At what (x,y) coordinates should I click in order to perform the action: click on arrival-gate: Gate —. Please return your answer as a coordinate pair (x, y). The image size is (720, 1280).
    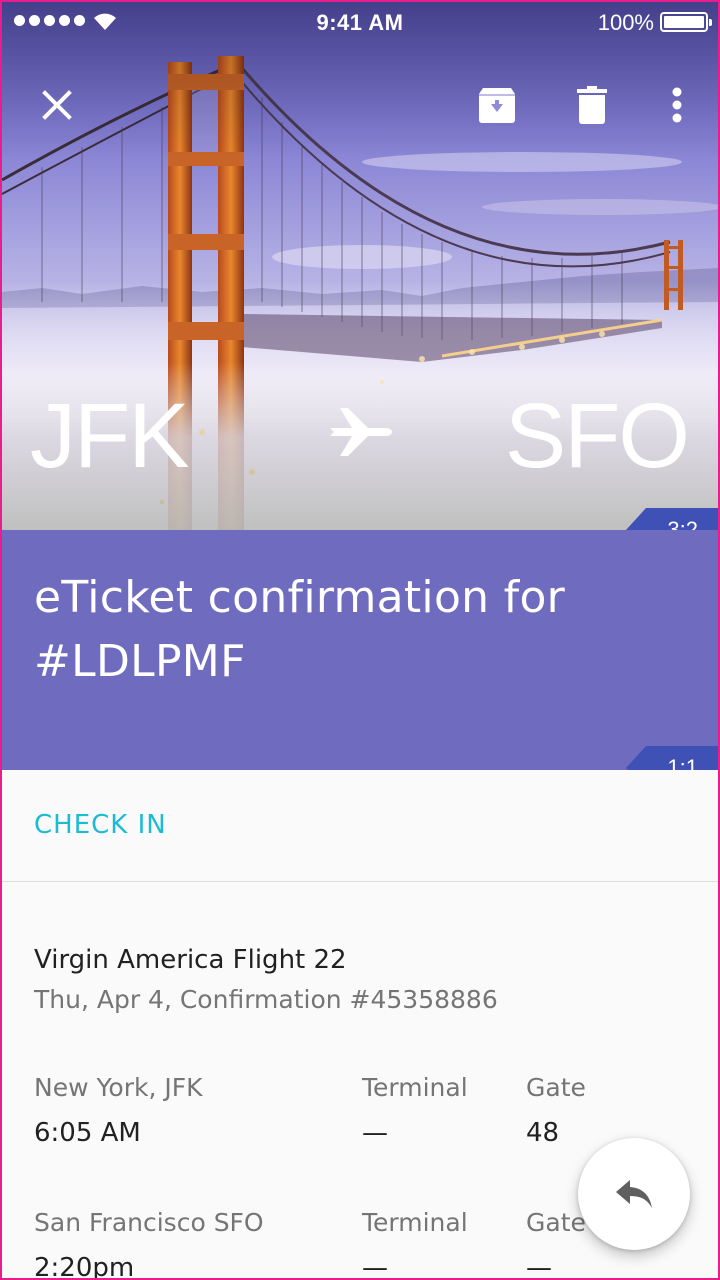
    Looking at the image, I should click on (556, 1244).